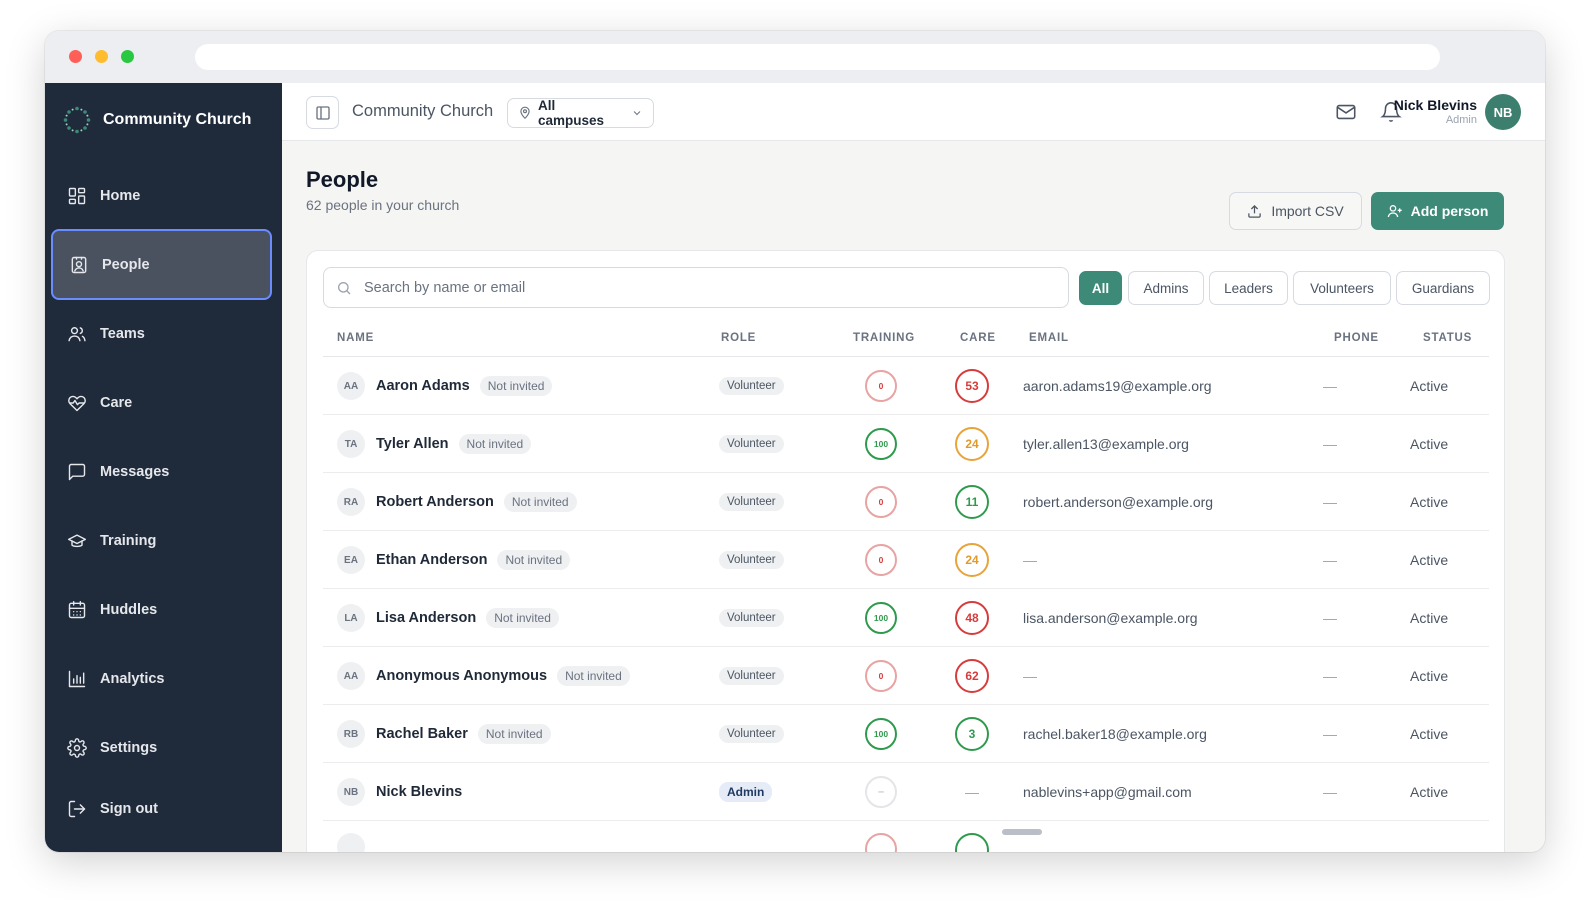 This screenshot has height=912, width=1590. What do you see at coordinates (972, 502) in the screenshot?
I see `care-score: 11` at bounding box center [972, 502].